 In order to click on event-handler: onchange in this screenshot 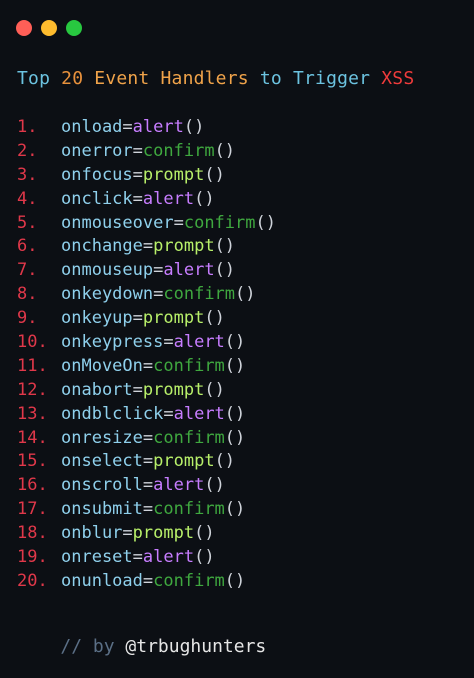, I will do `click(102, 246)`.